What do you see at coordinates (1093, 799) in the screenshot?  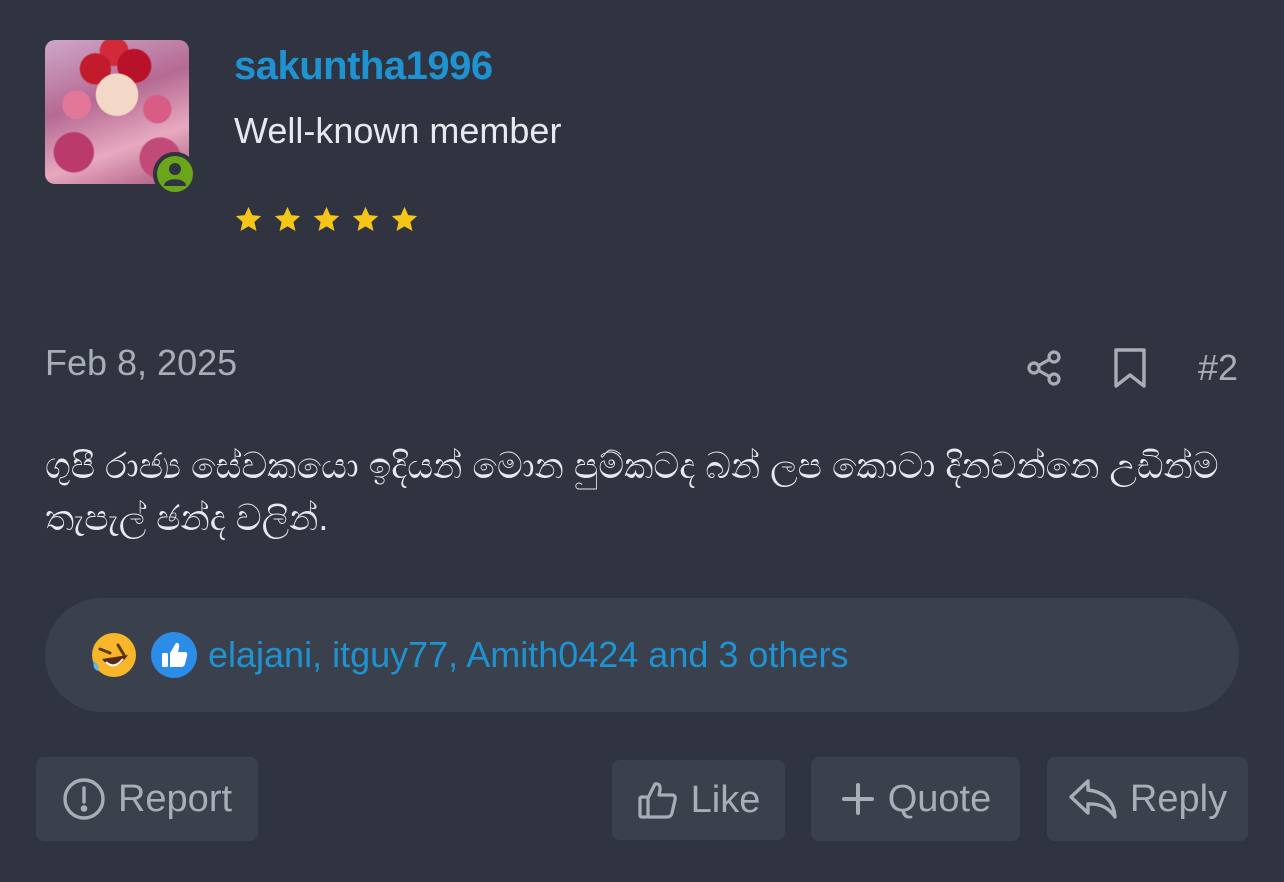 I see `reply-arrow-icon` at bounding box center [1093, 799].